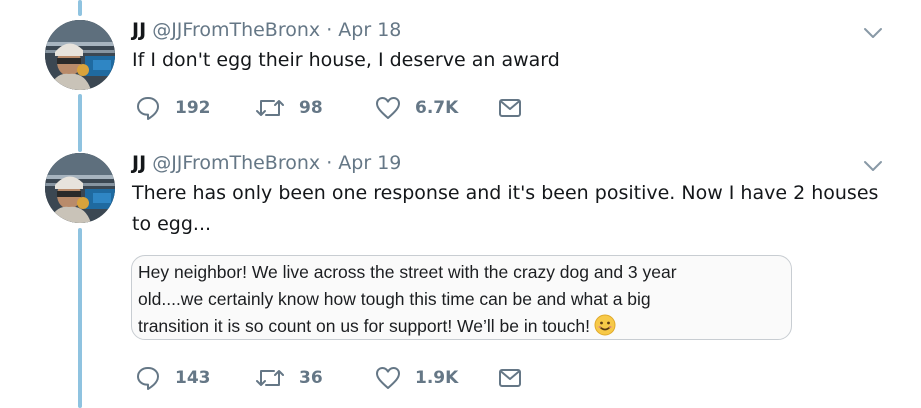  I want to click on tweet-header: JJ @JJFromTheBronx · Apr 18, so click(266, 30).